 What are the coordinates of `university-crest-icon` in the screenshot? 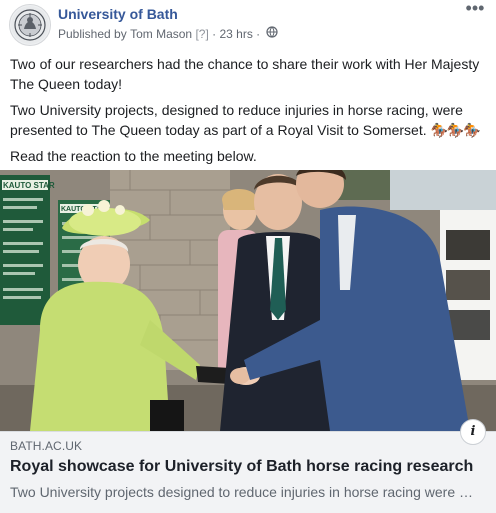 It's located at (30, 25).